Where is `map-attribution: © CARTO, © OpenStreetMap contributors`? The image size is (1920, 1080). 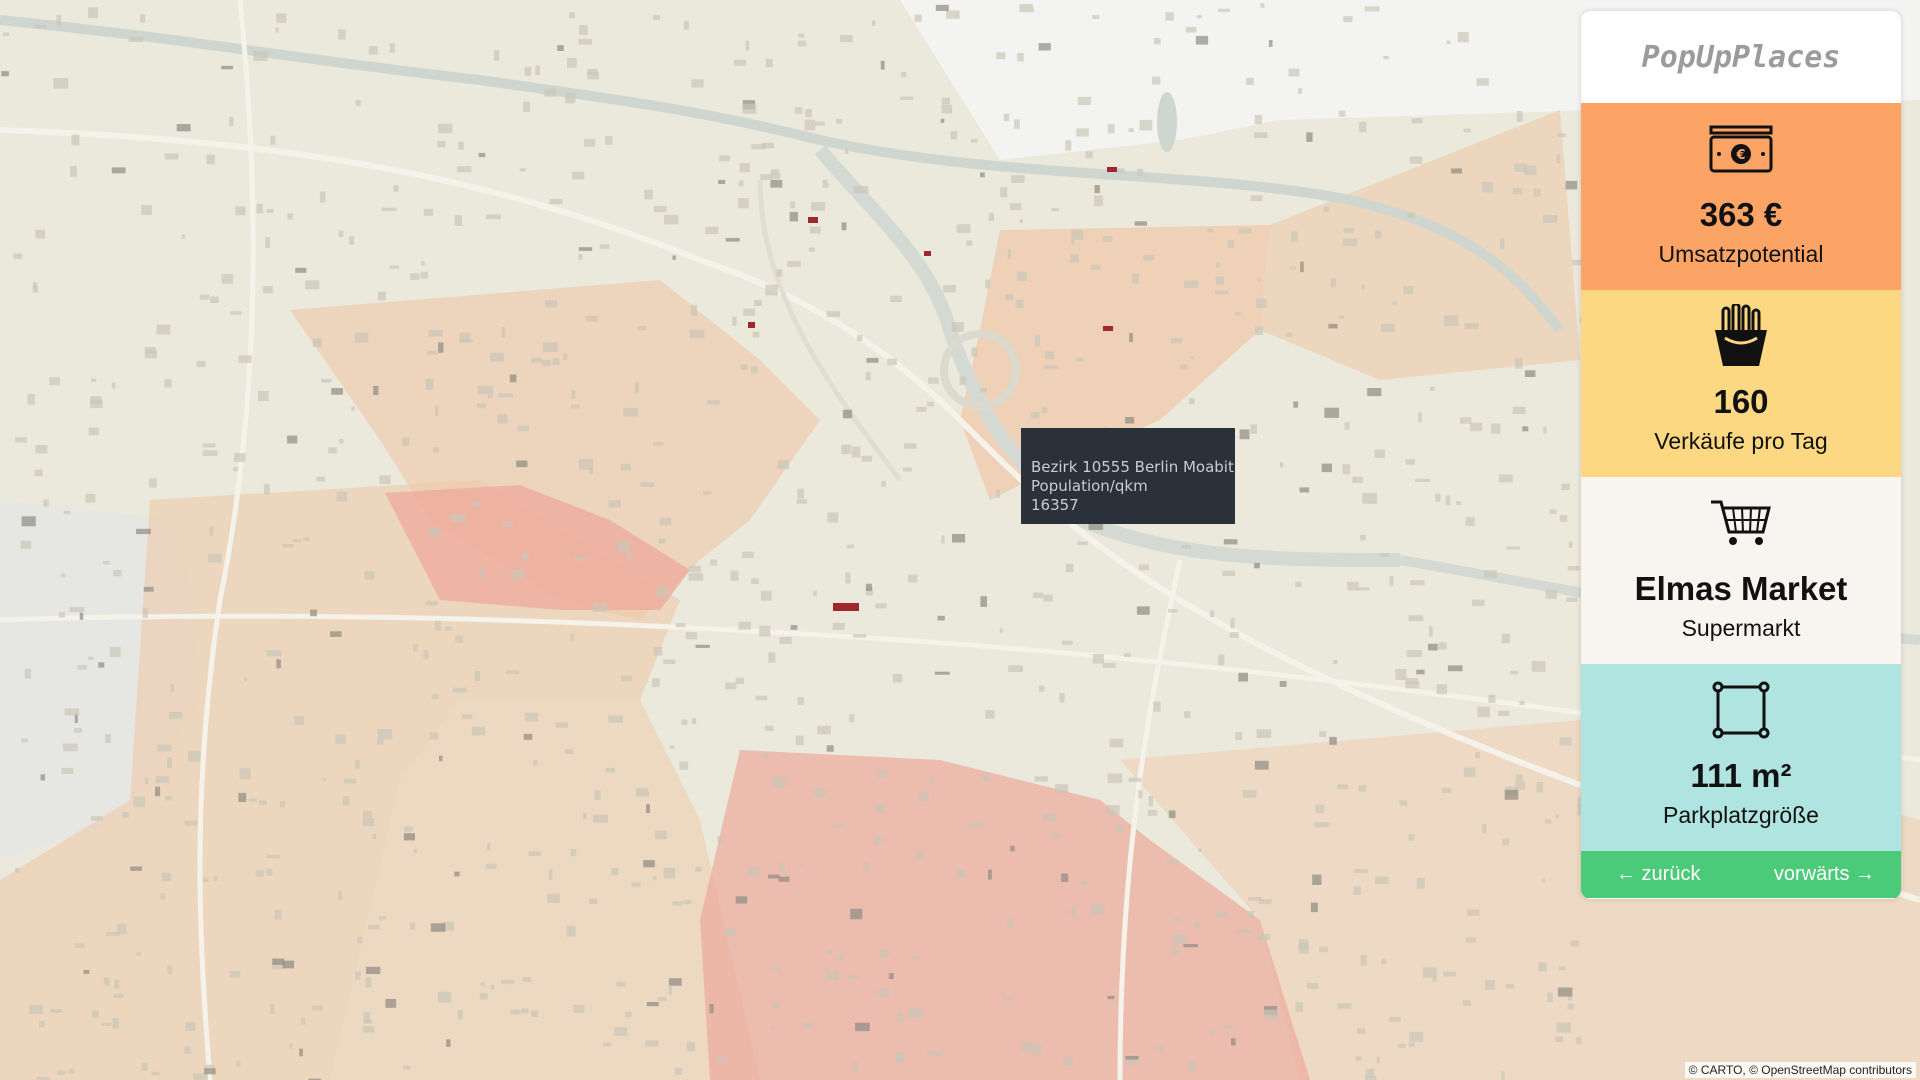
map-attribution: © CARTO, © OpenStreetMap contributors is located at coordinates (1800, 1070).